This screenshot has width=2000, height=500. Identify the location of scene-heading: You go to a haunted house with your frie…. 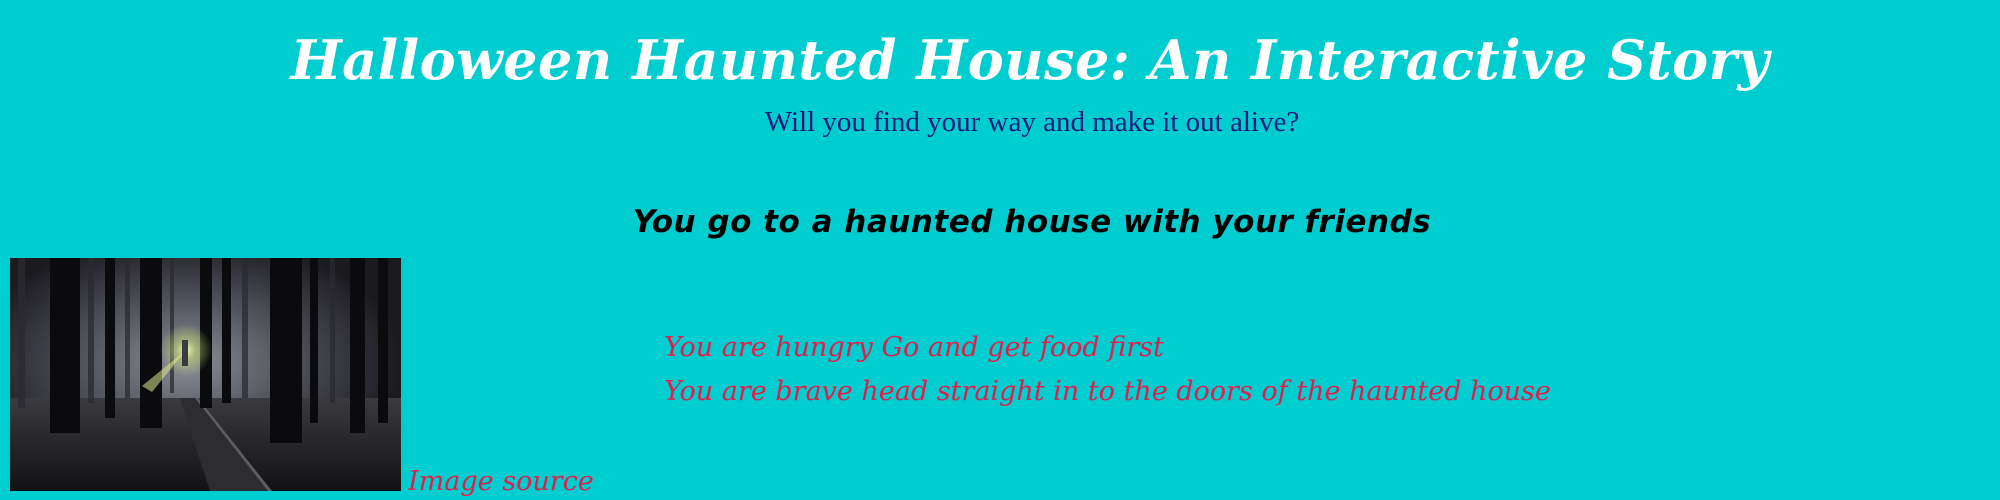
(1032, 221).